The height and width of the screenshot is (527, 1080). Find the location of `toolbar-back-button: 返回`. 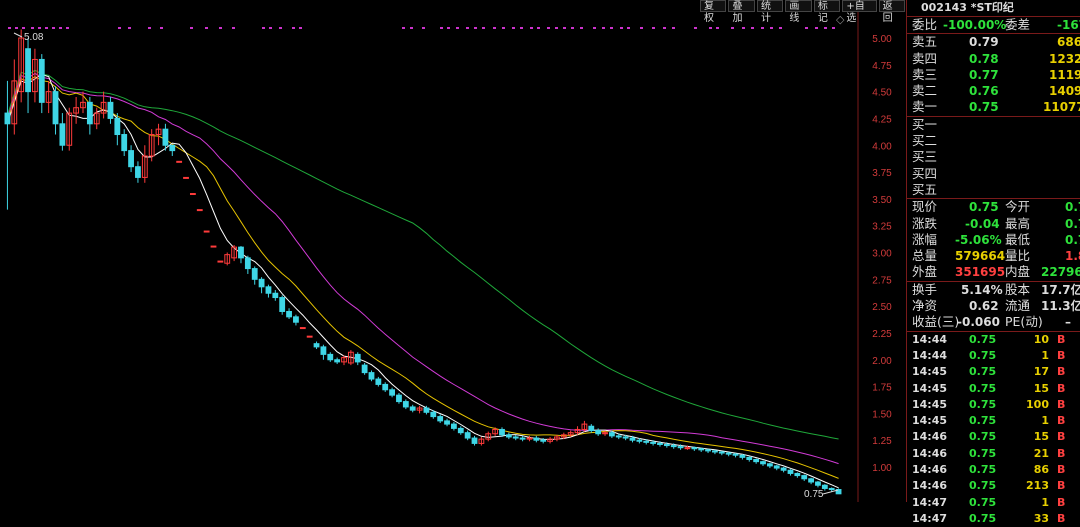

toolbar-back-button: 返回 is located at coordinates (892, 12).